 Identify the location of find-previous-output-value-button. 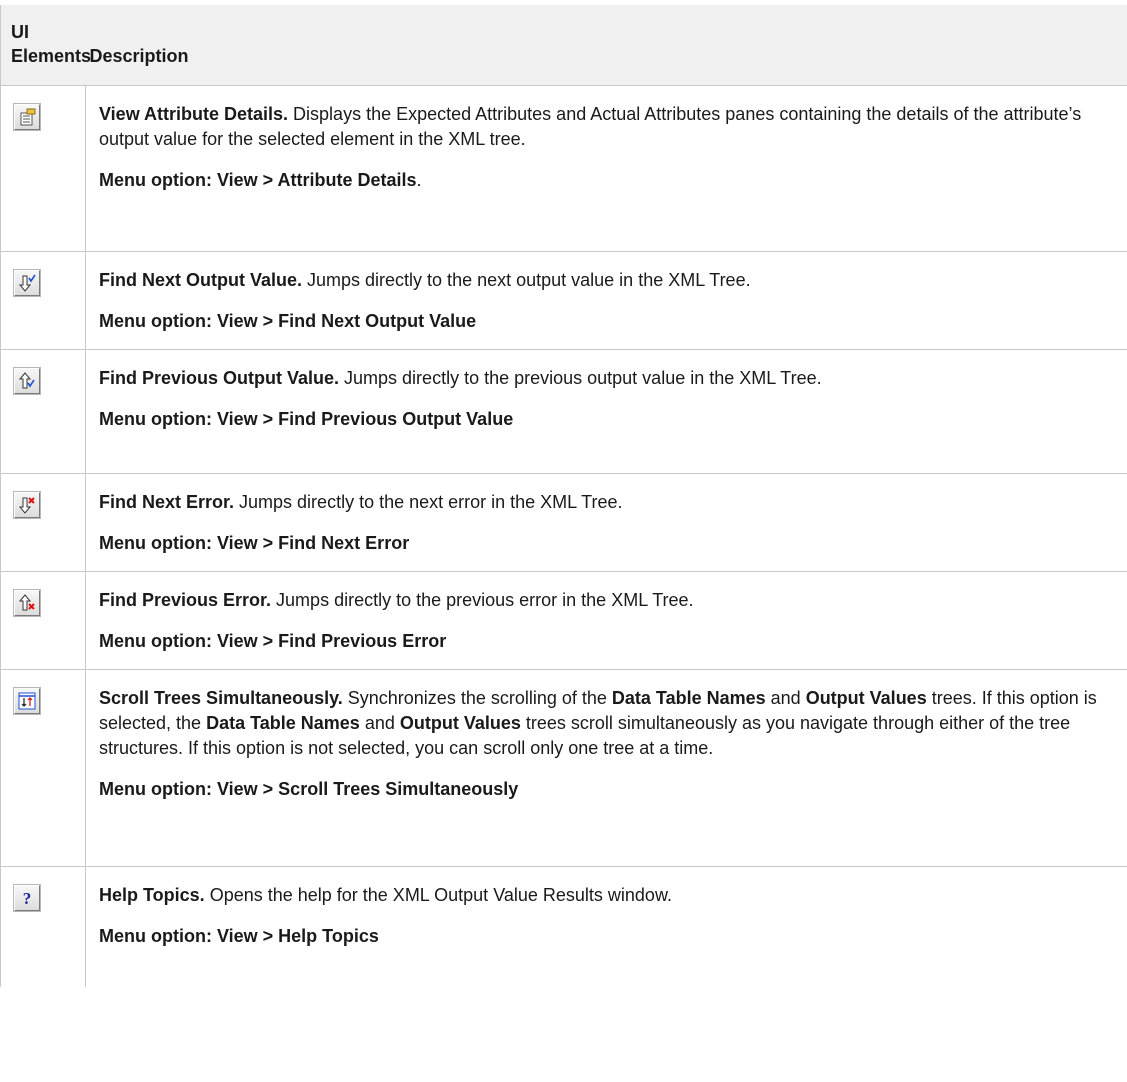
(27, 381).